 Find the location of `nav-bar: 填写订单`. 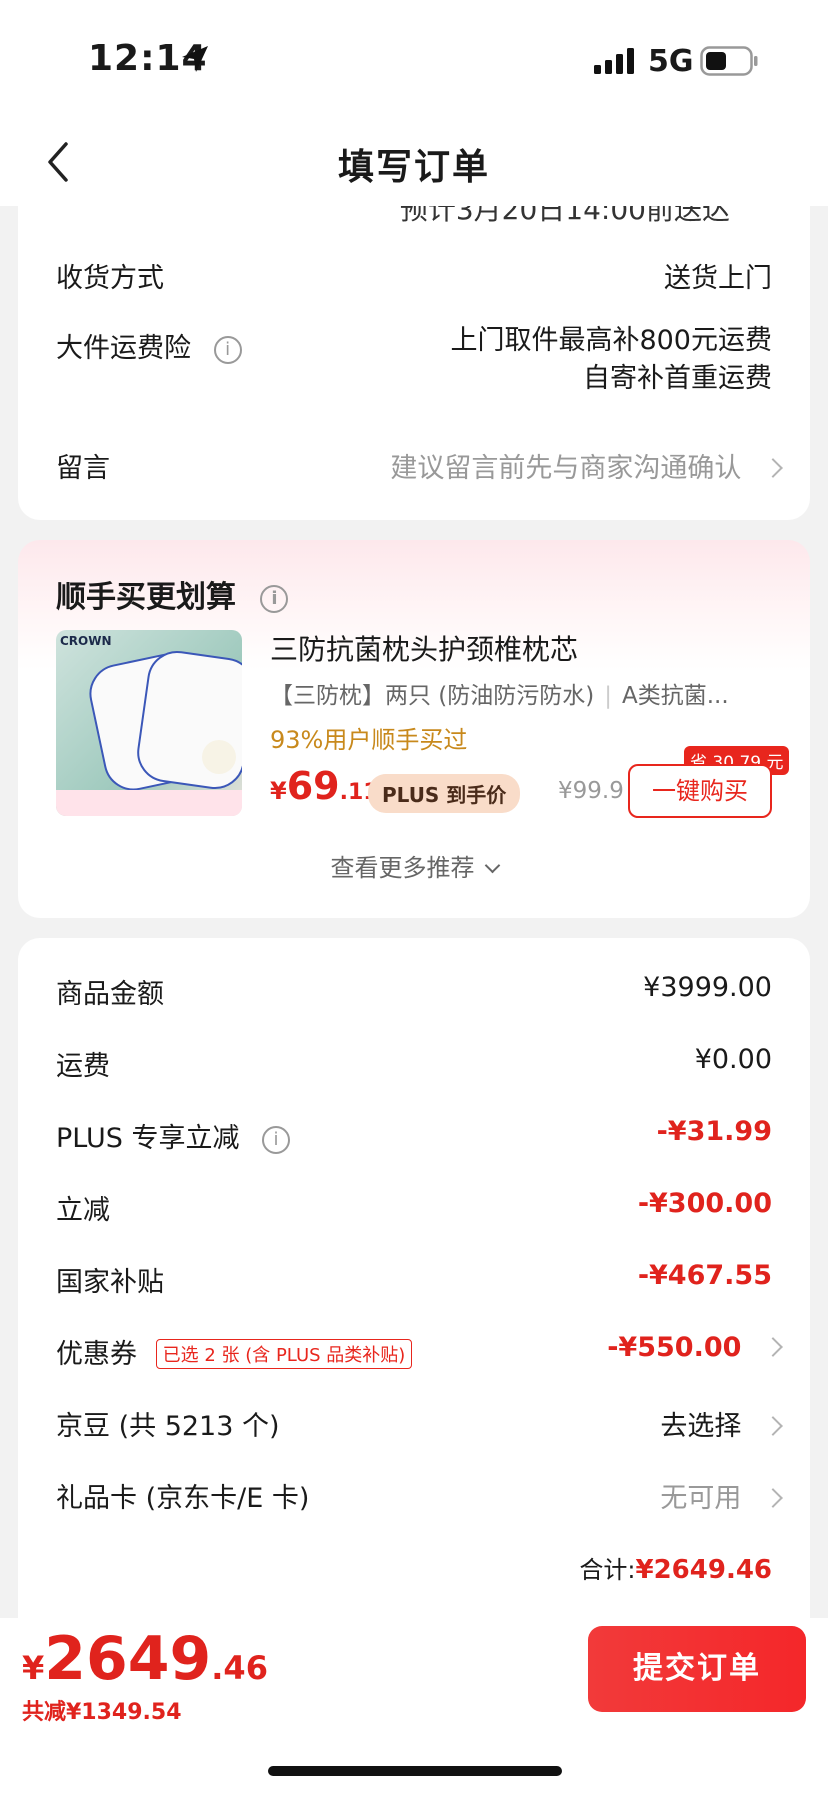

nav-bar: 填写订单 is located at coordinates (414, 162).